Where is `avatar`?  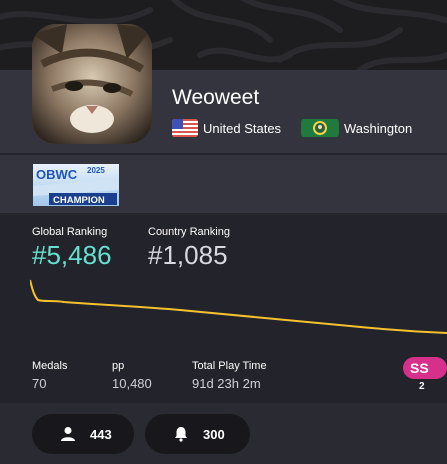 avatar is located at coordinates (92, 84).